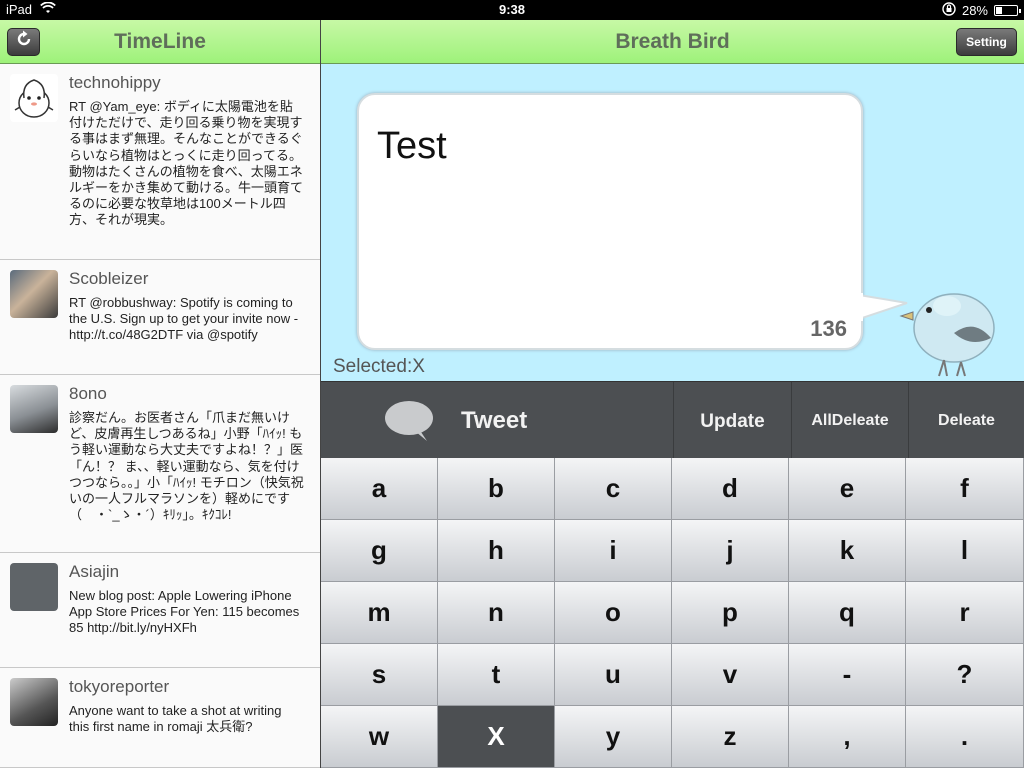 This screenshot has width=1024, height=768. I want to click on tweet-username: Asiajin, so click(94, 571).